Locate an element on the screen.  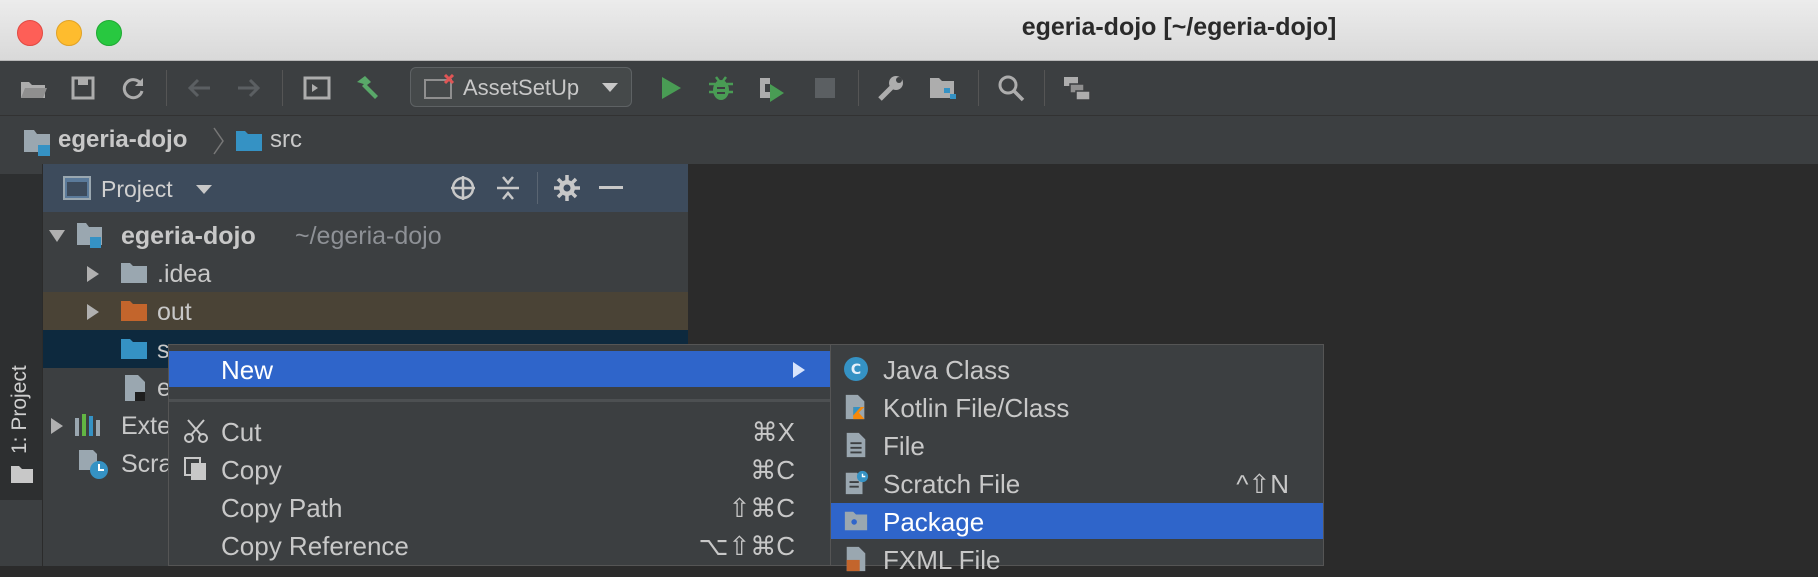
tree-root-row: egeria-dojo ~/egeria-dojo is located at coordinates (365, 235).